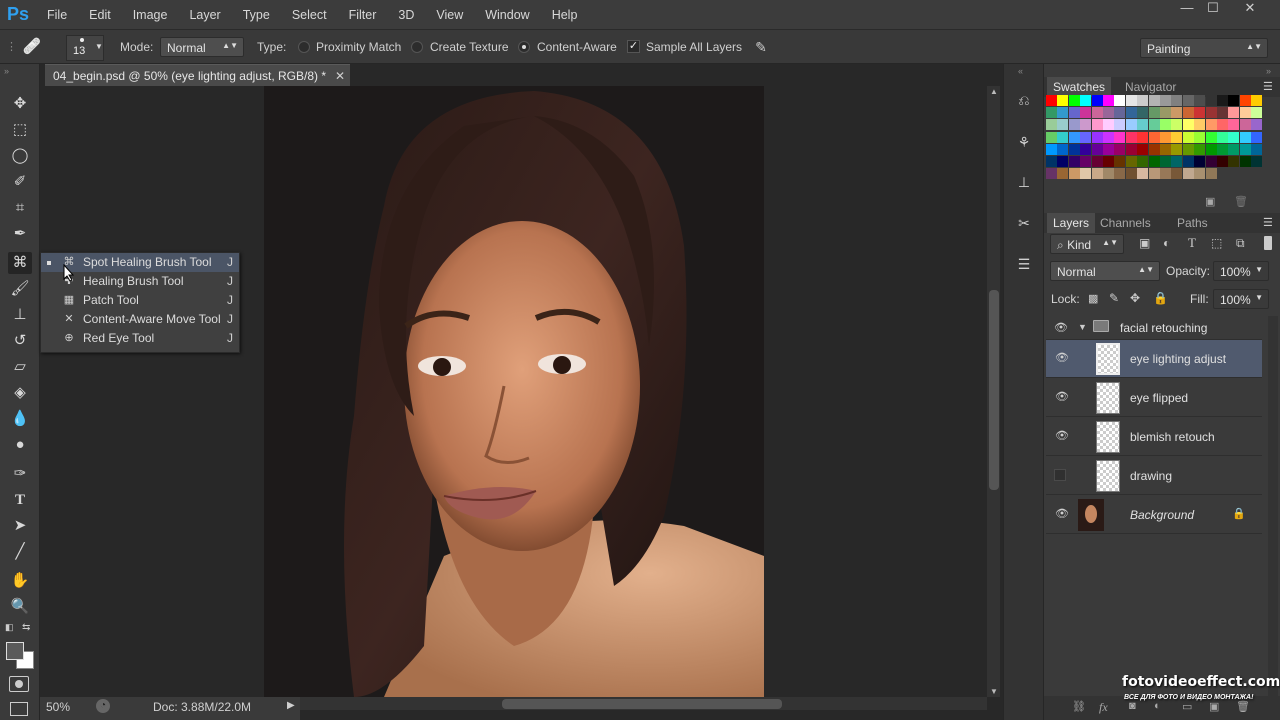  What do you see at coordinates (1213, 9) in the screenshot?
I see `maximize-button: ☐` at bounding box center [1213, 9].